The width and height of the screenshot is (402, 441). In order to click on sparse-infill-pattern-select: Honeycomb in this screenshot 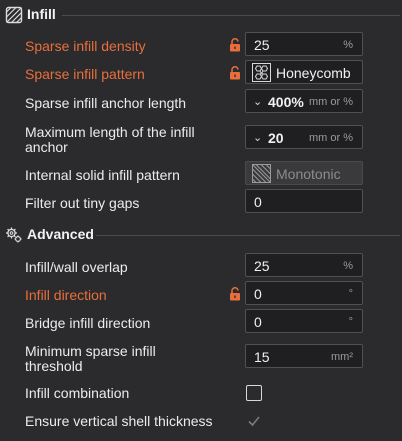, I will do `click(304, 72)`.